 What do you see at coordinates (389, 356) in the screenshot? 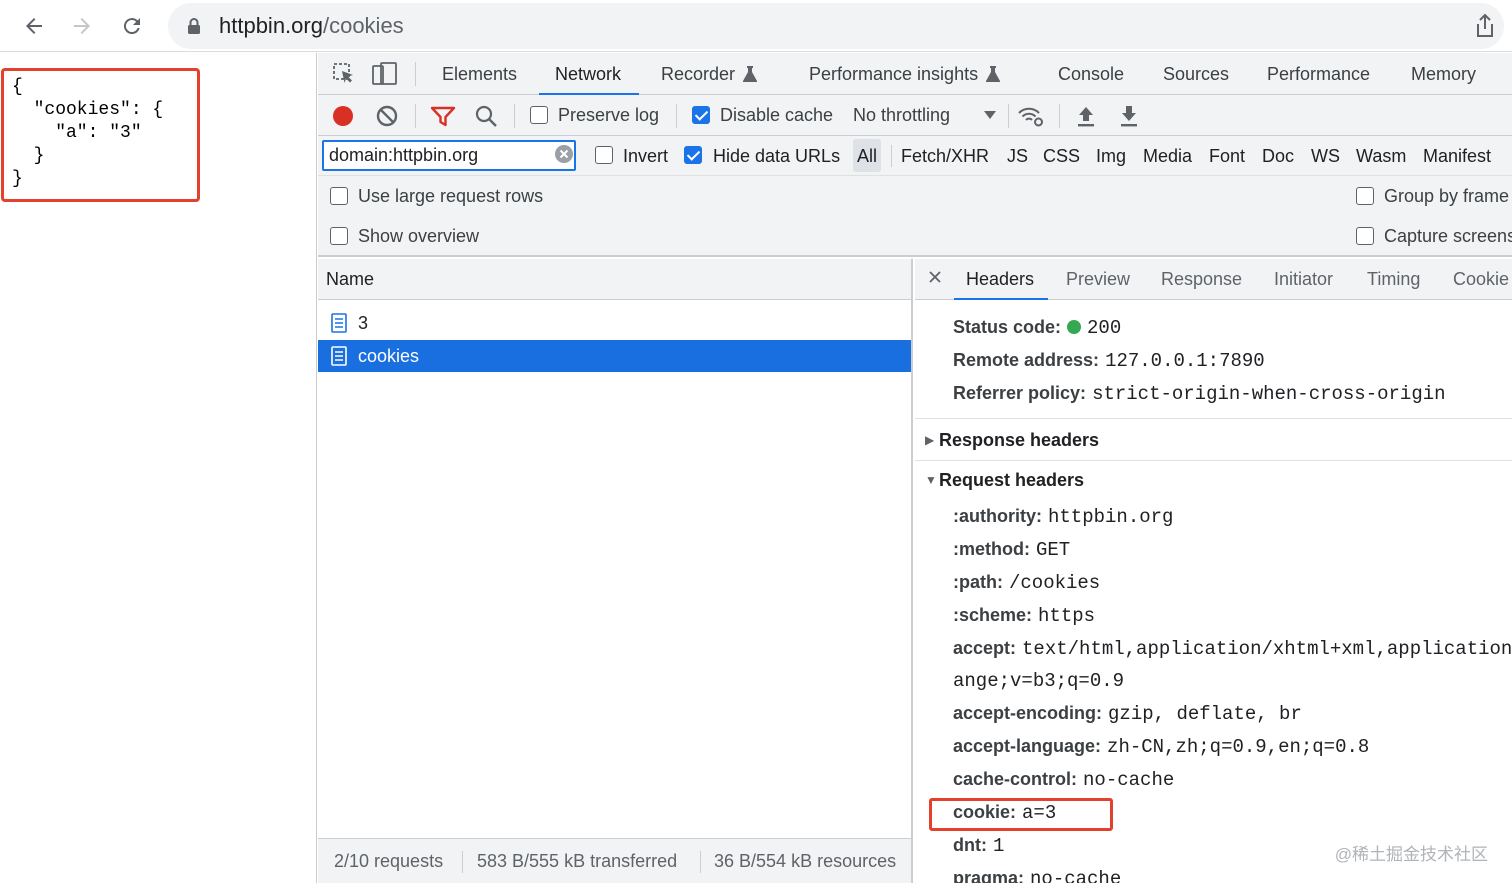
I see `request-name: cookies` at bounding box center [389, 356].